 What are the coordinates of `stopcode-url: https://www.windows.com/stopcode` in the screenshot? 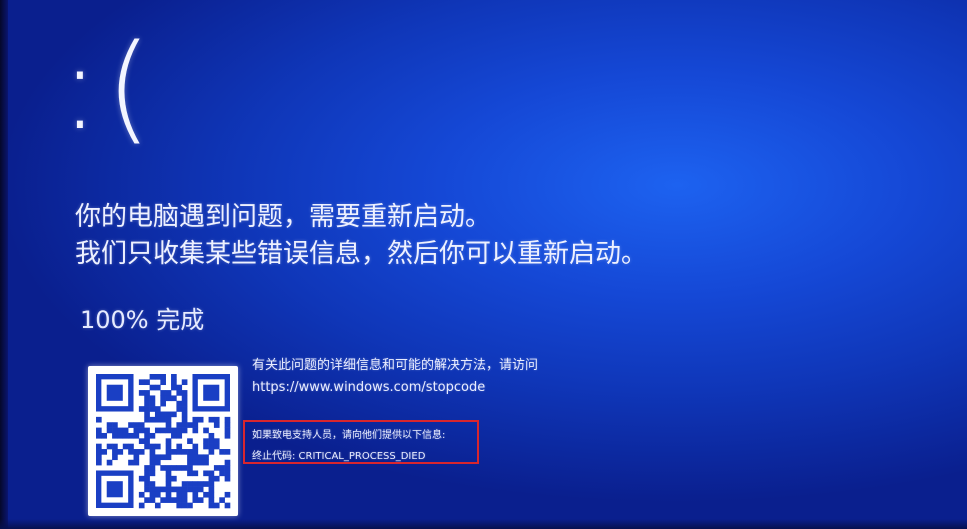 It's located at (368, 387).